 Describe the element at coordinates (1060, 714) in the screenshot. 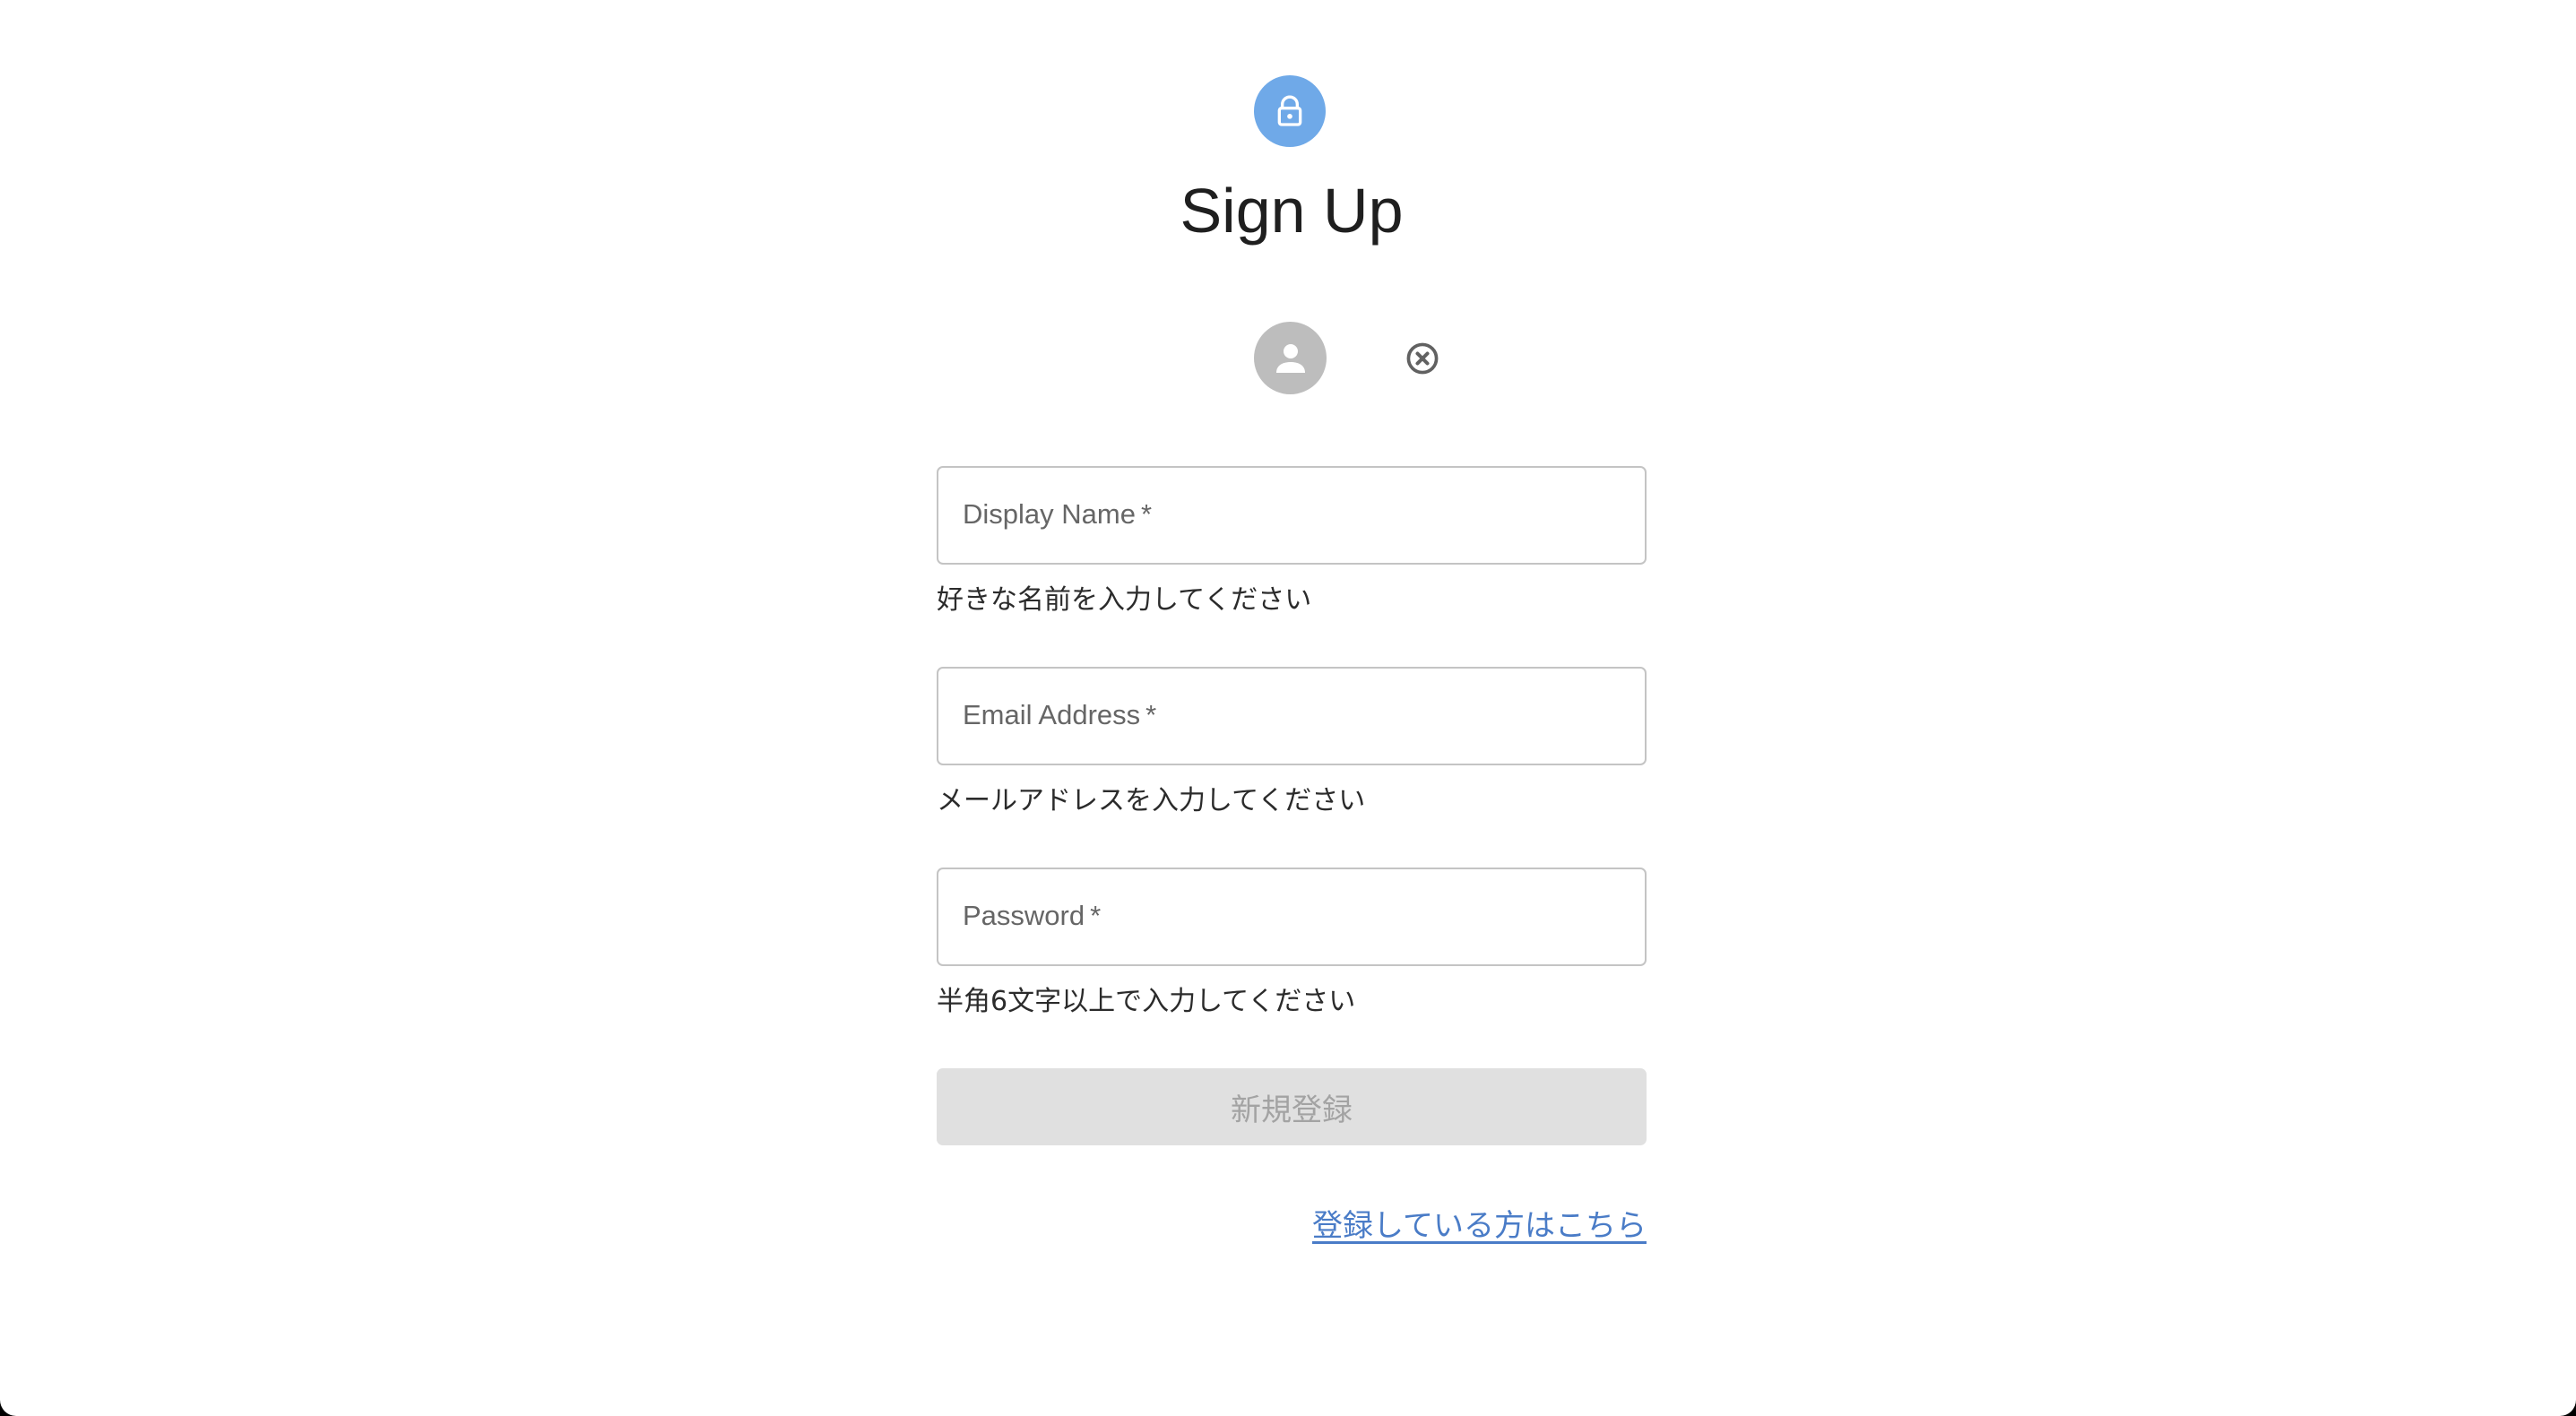

I see `email-label: Email Address *` at that location.